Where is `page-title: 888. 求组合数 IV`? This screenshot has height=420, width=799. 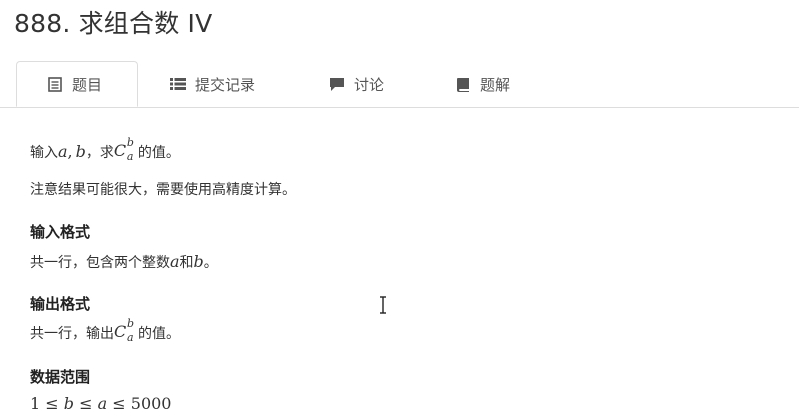 page-title: 888. 求组合数 IV is located at coordinates (113, 23).